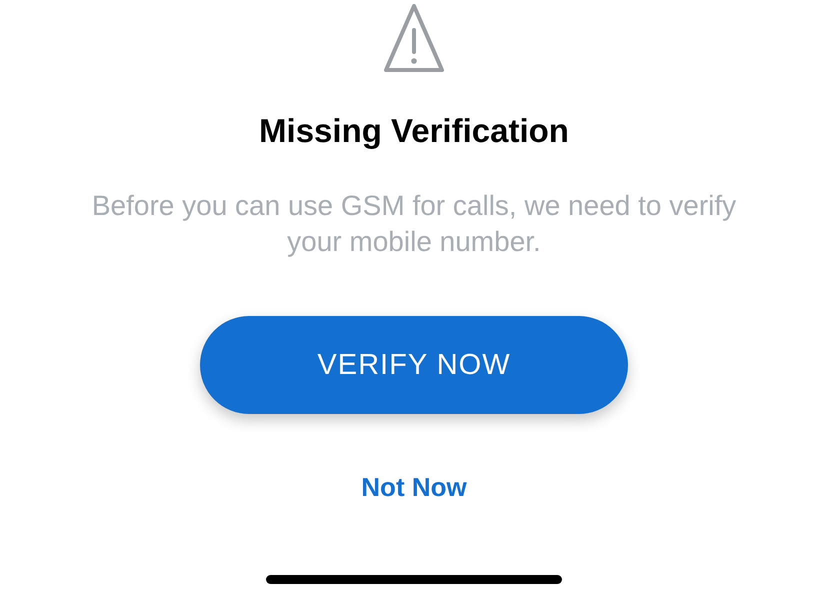 This screenshot has height=603, width=828. Describe the element at coordinates (414, 131) in the screenshot. I see `dialog-title: Missing Verification` at that location.